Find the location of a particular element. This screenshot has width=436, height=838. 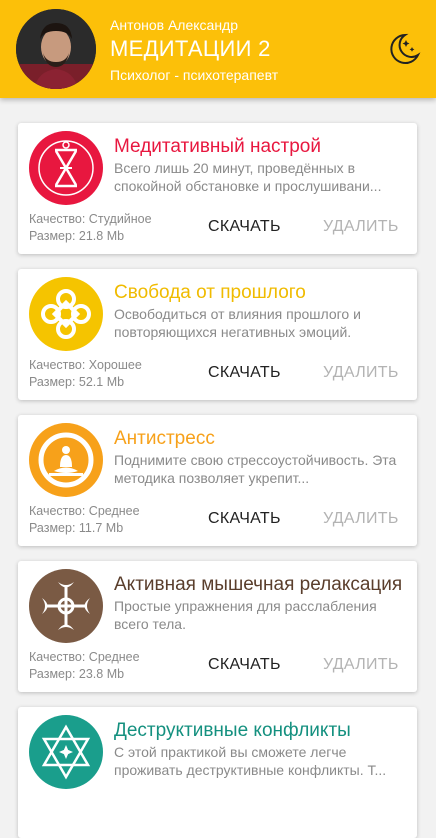

card-title: Медитативный настрой is located at coordinates (217, 146).